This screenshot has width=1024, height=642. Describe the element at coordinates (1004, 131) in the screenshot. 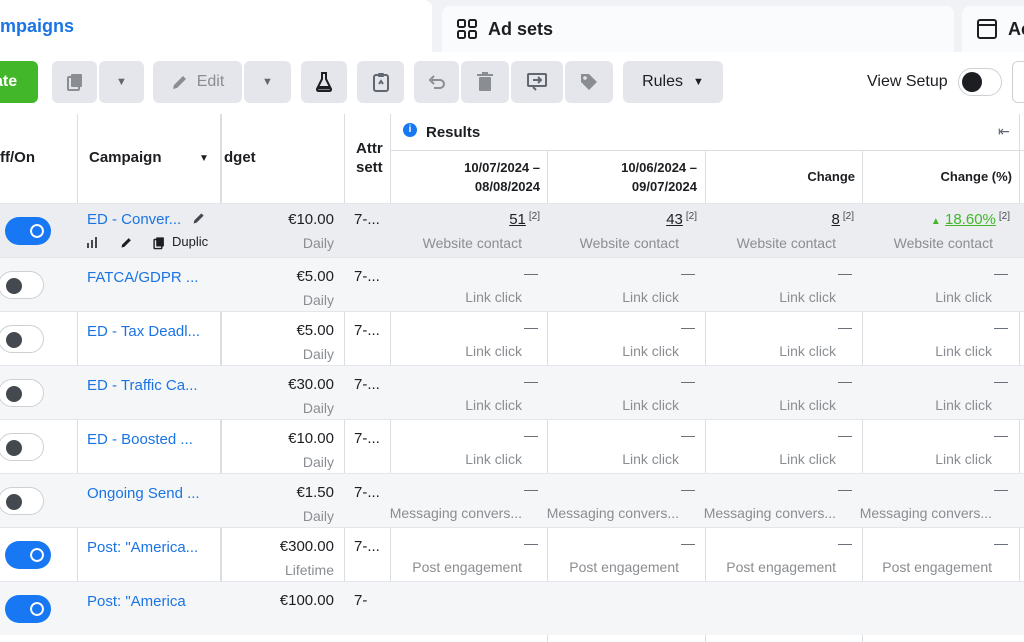

I see `collapse-icon: ⇤` at that location.